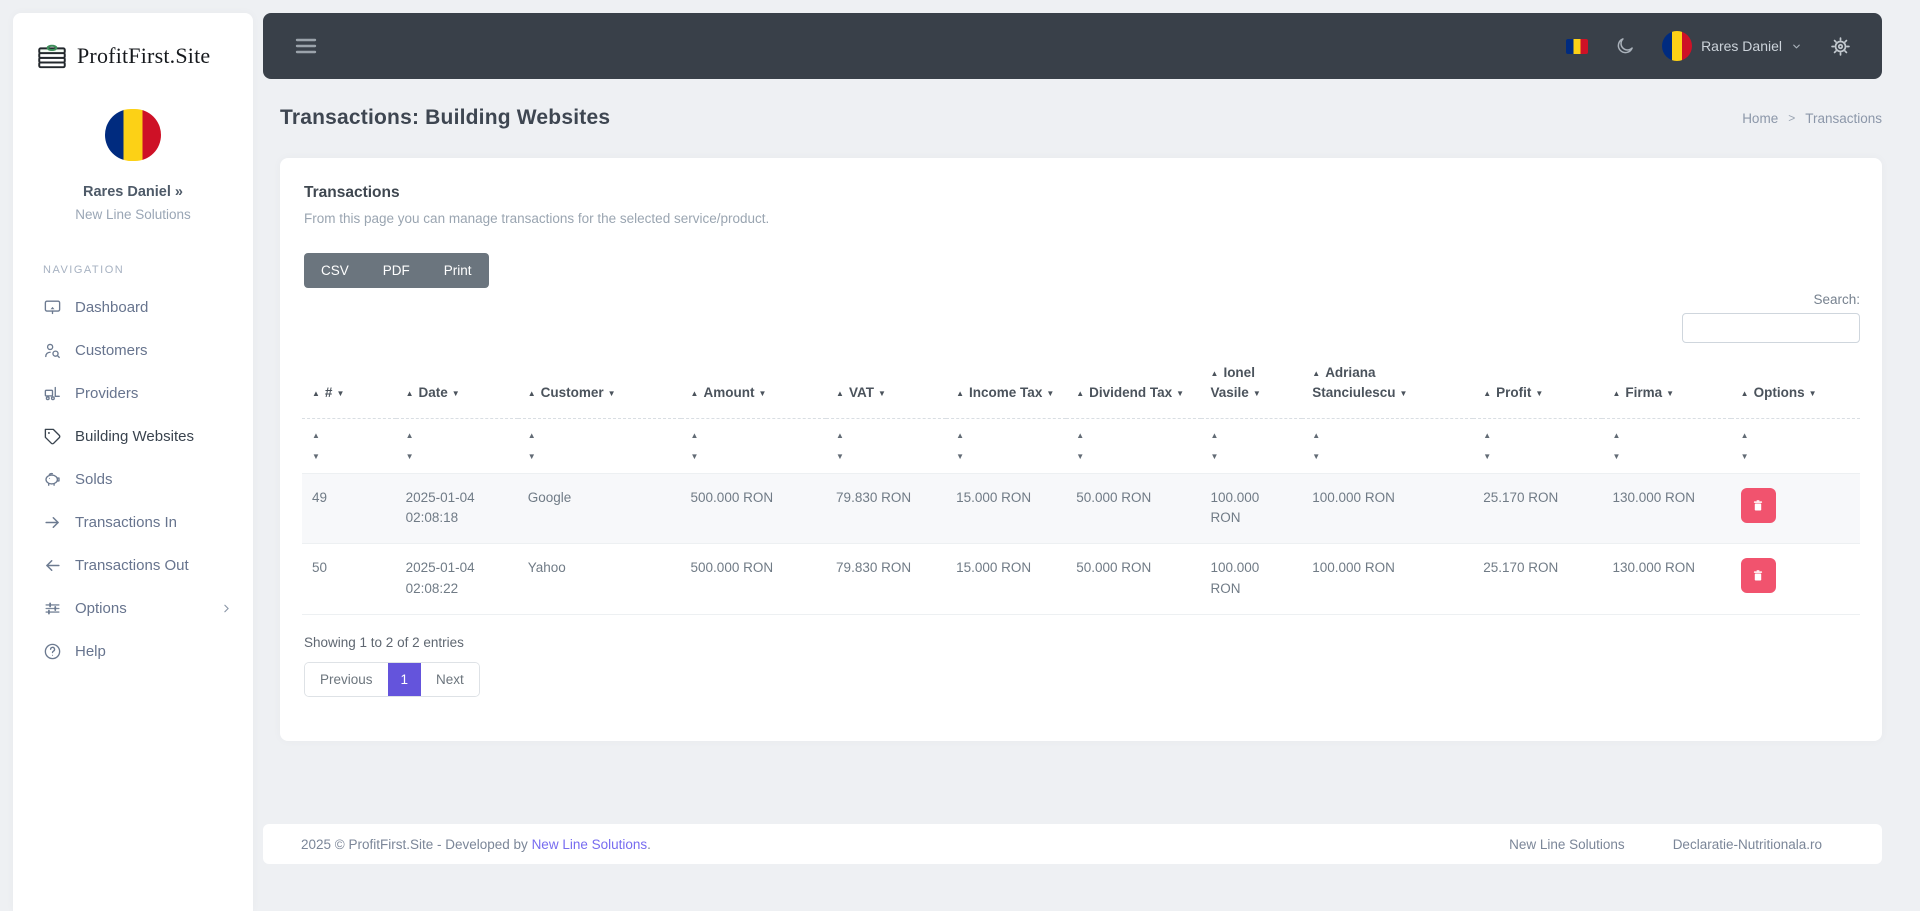 The image size is (1920, 911). What do you see at coordinates (457, 270) in the screenshot?
I see `print-button: Print` at bounding box center [457, 270].